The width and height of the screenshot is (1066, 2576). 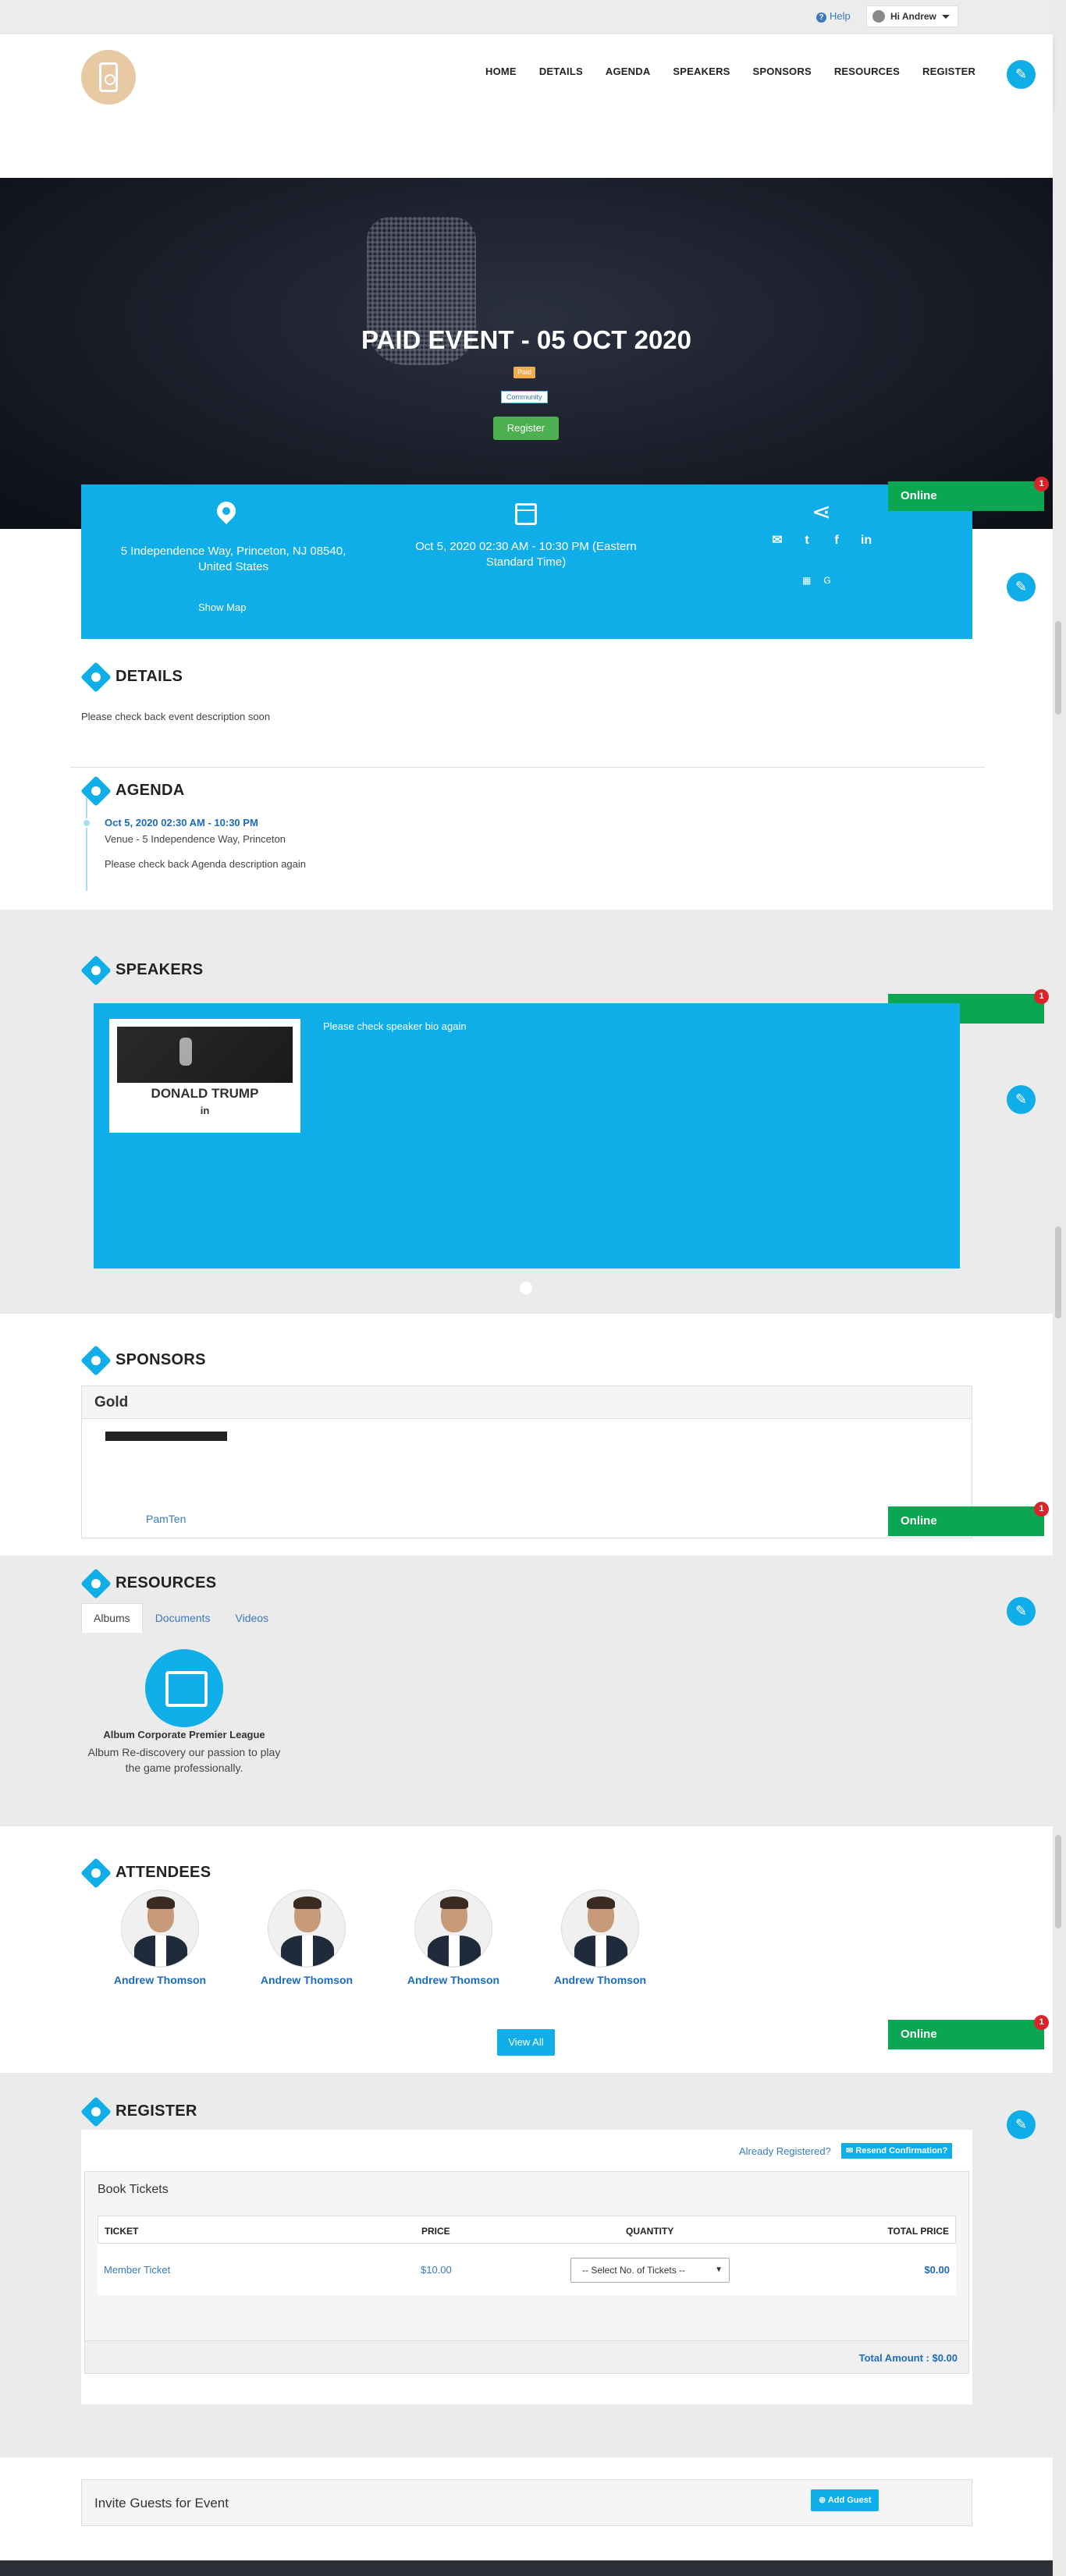 I want to click on chevron-down-icon: ▼, so click(x=719, y=2270).